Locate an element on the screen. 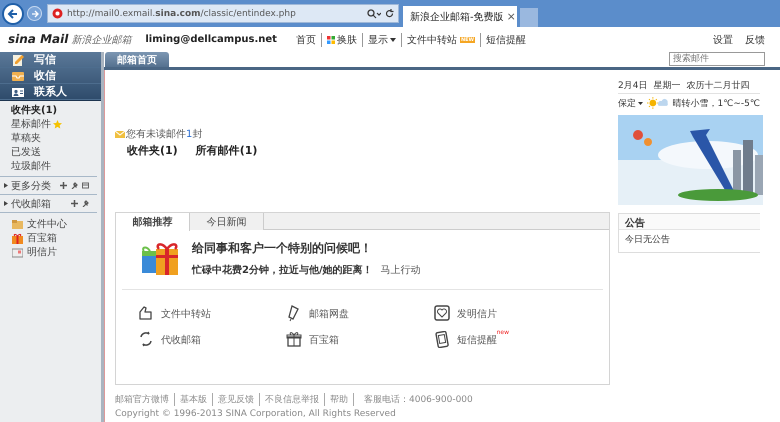 This screenshot has height=422, width=780. footer-link: 基本版 is located at coordinates (193, 399).